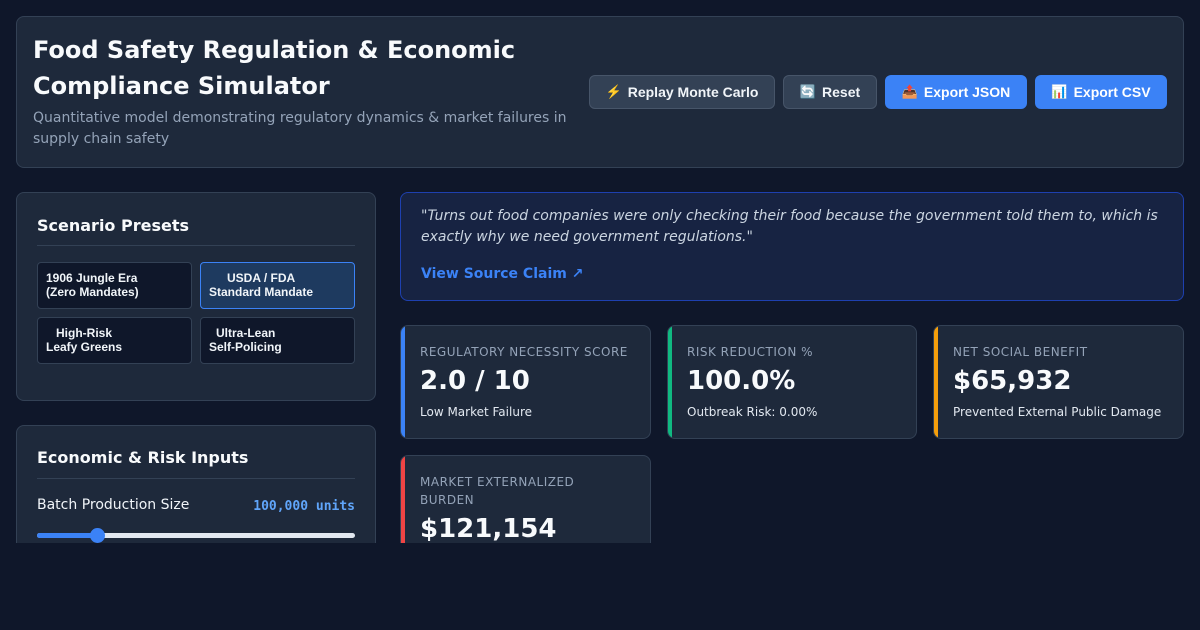  I want to click on batch-size-label: Batch Production Size, so click(113, 505).